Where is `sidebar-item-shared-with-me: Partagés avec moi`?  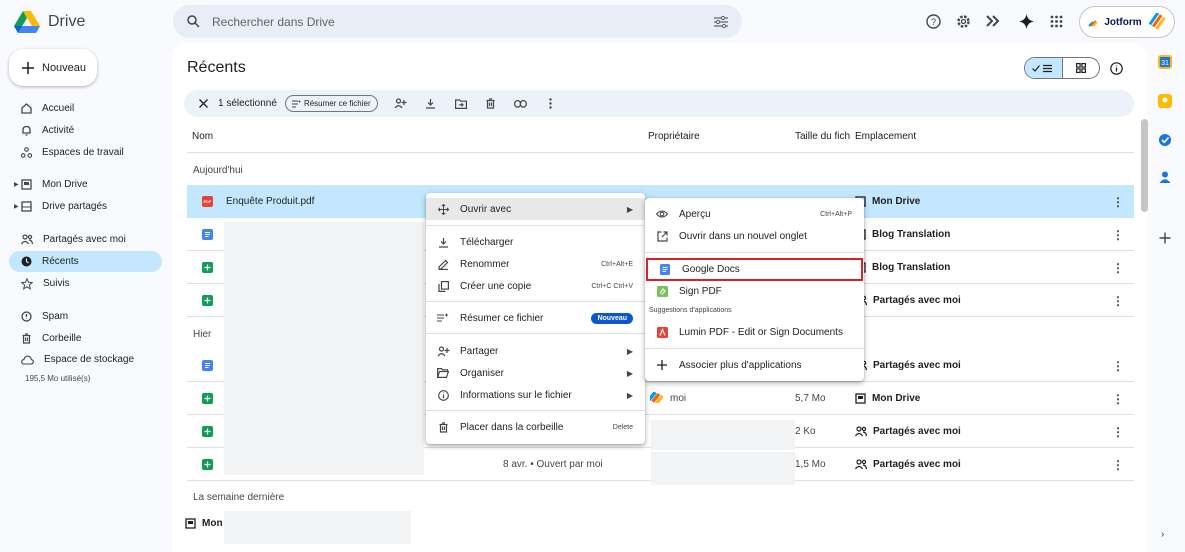
sidebar-item-shared-with-me: Partagés avec moi is located at coordinates (85, 239).